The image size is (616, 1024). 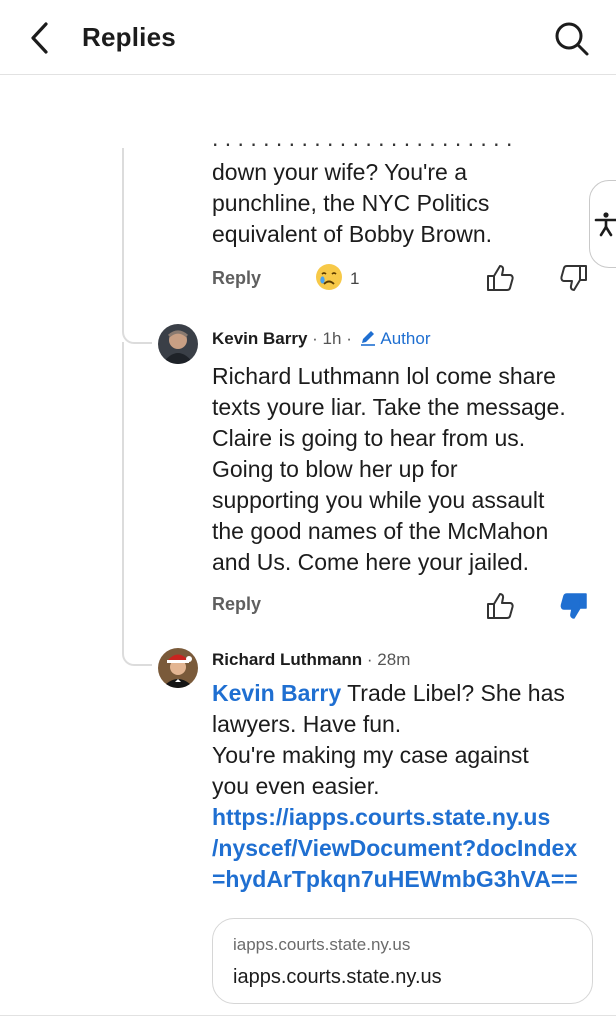 What do you see at coordinates (322, 944) in the screenshot?
I see `link-preview-domain: iapps.courts.state.ny.us` at bounding box center [322, 944].